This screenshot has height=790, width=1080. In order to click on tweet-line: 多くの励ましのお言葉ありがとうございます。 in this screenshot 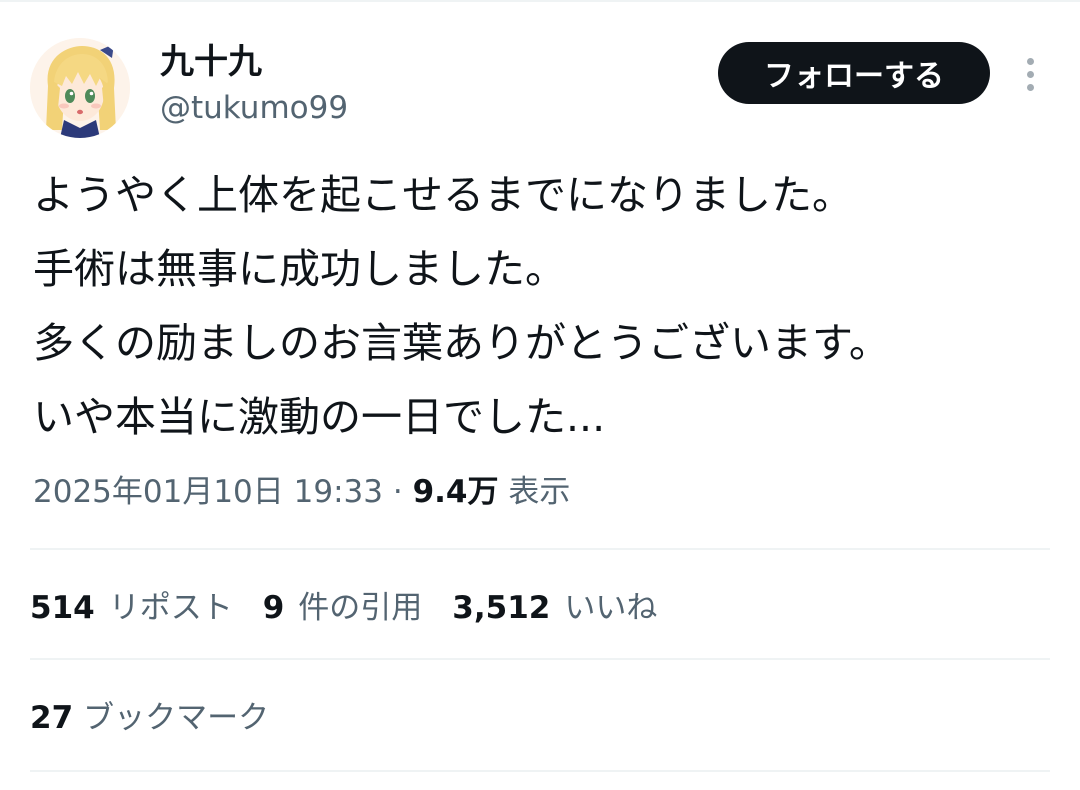, I will do `click(461, 343)`.